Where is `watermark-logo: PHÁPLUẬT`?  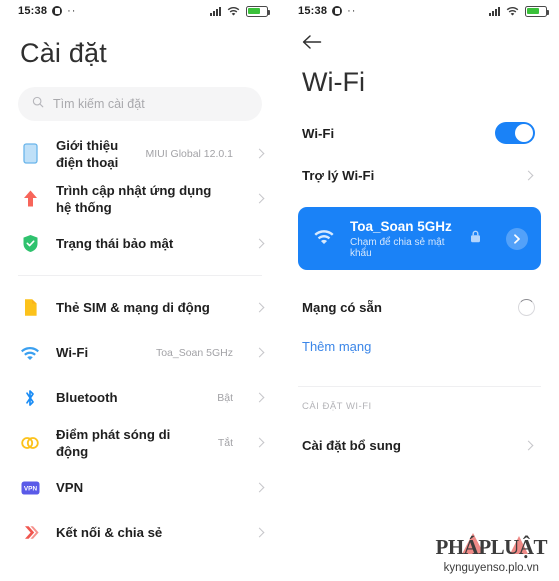 watermark-logo: PHÁPLUẬT is located at coordinates (491, 546).